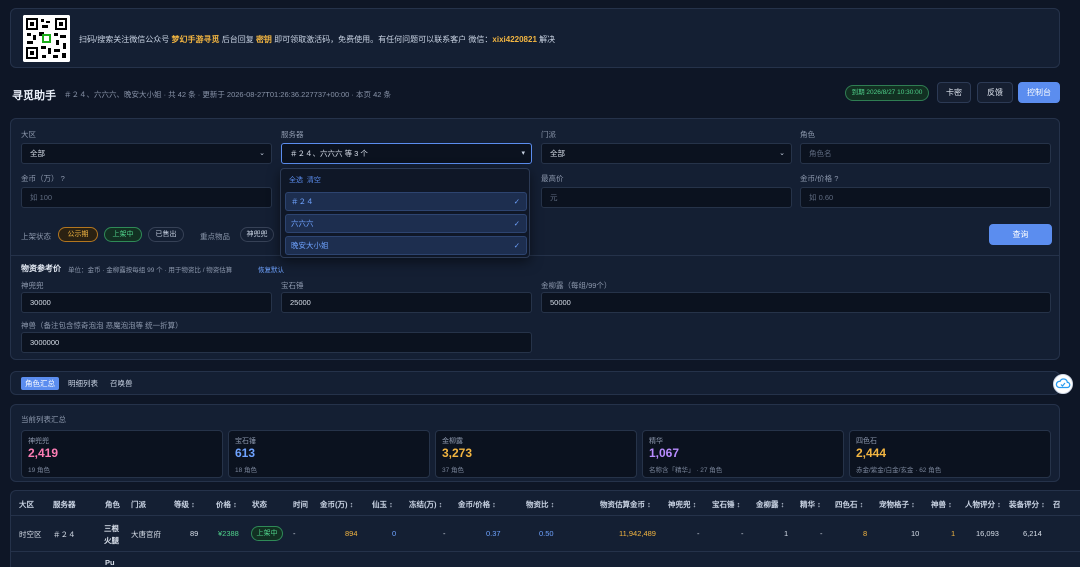 This screenshot has height=567, width=1080. What do you see at coordinates (625, 504) in the screenshot?
I see `column-header: 物资估算金币 ↕` at bounding box center [625, 504].